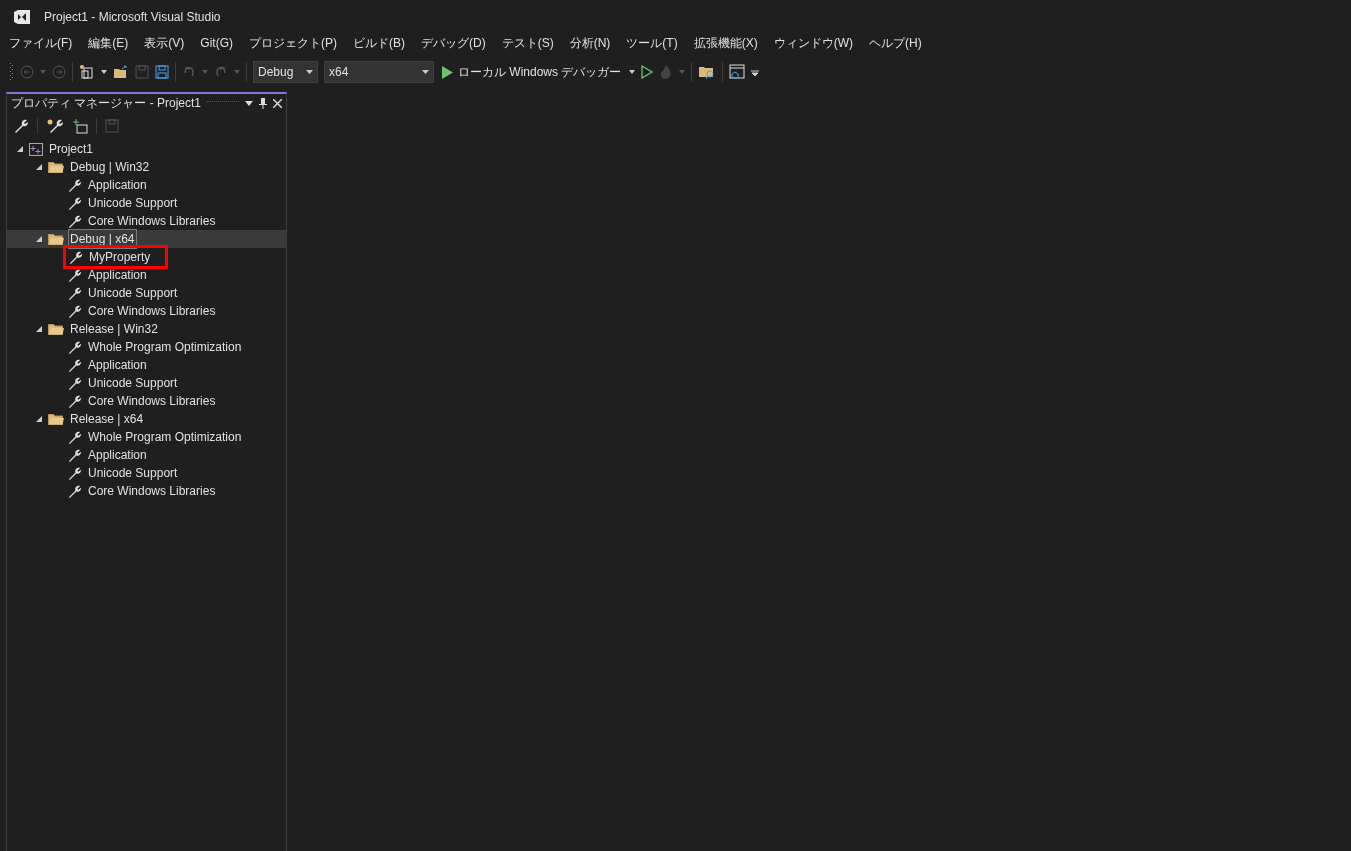  What do you see at coordinates (55, 126) in the screenshot?
I see `new-wrench-icon` at bounding box center [55, 126].